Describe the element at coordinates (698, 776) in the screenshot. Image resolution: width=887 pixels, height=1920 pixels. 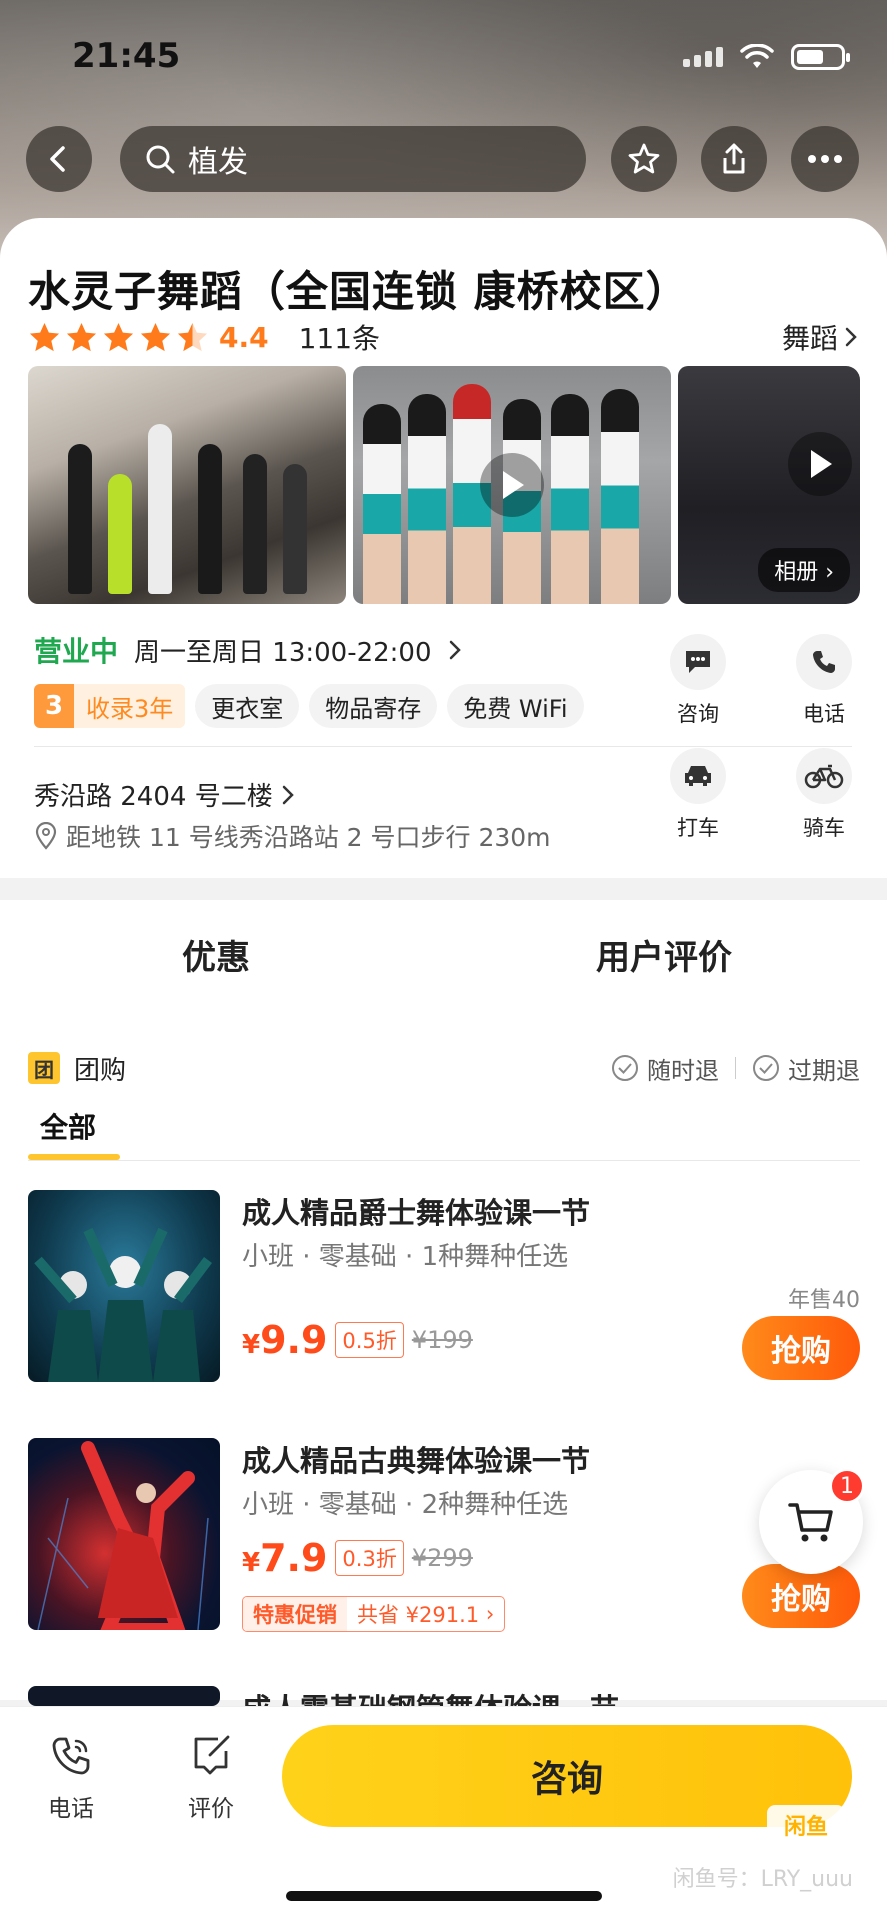
I see `car-icon` at that location.